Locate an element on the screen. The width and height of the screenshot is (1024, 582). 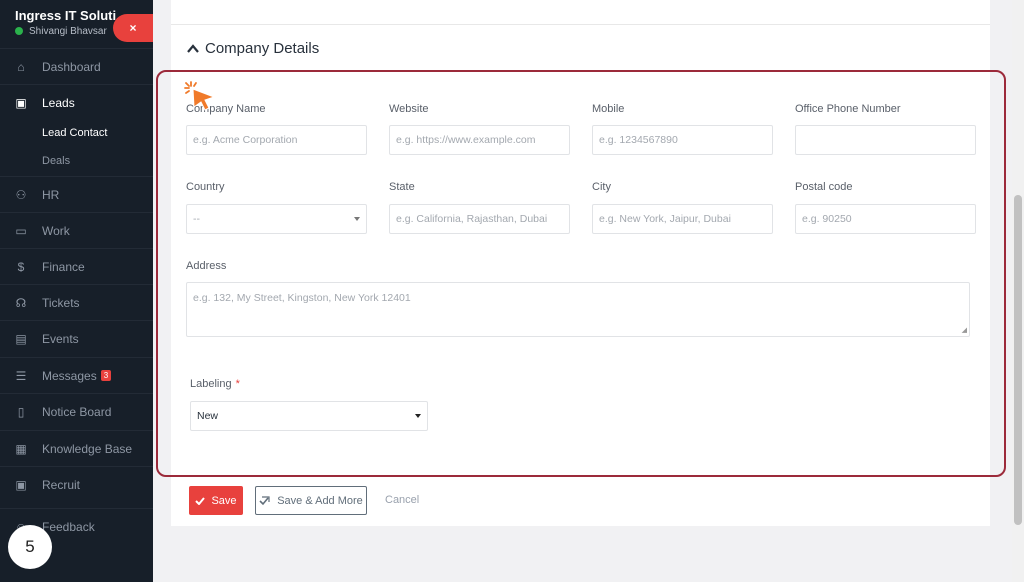
section-header-company-details: Company Details is located at coordinates (253, 48).